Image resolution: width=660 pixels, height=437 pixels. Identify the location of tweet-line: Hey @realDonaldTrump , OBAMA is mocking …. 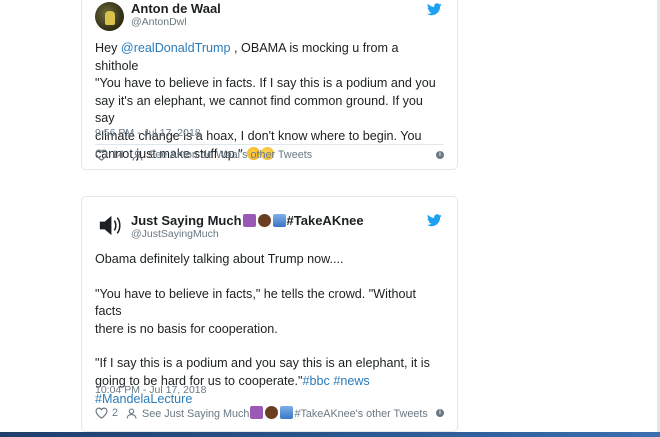
(270, 57).